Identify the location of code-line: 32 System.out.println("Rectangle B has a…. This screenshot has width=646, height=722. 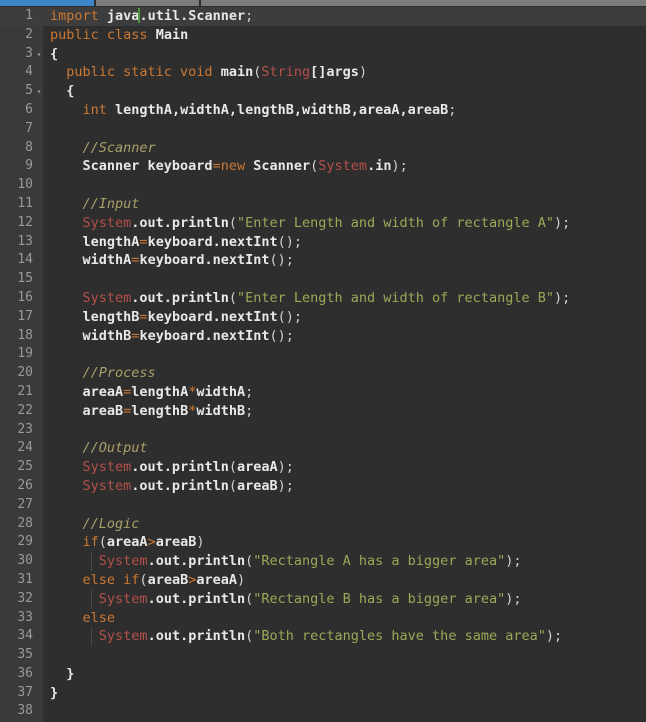
(323, 599).